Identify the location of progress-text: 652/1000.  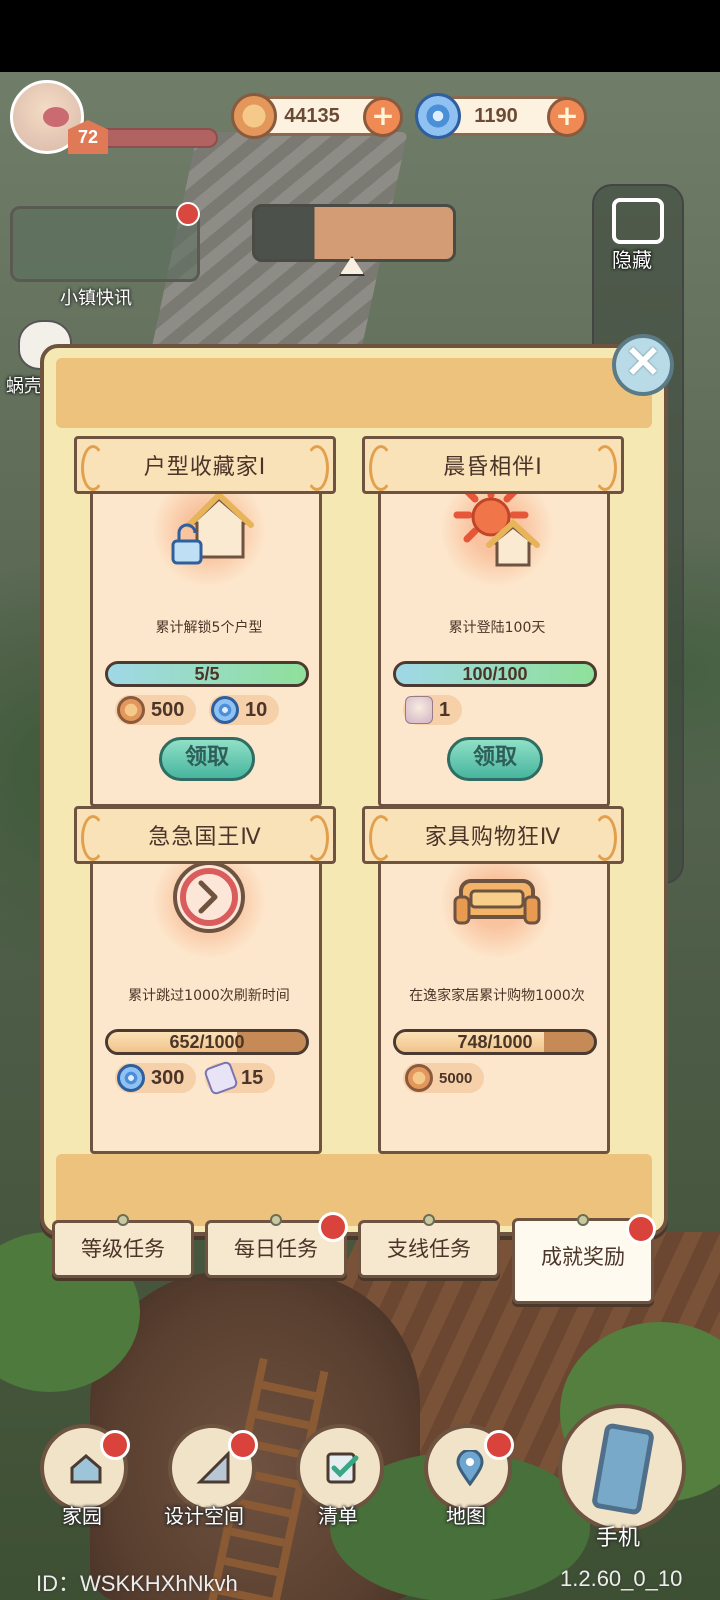
(207, 1042).